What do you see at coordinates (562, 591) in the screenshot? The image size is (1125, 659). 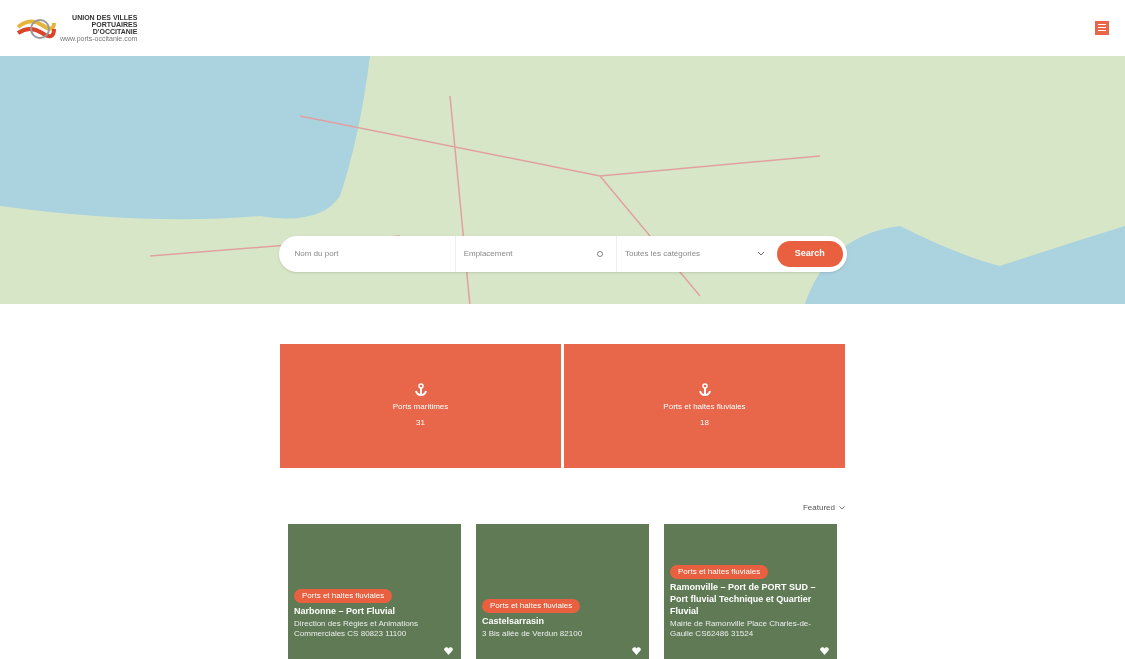 I see `listing-card: Ports et haltes fluviales Castelsarrasin 3 Bis allée de Verdun 82100` at bounding box center [562, 591].